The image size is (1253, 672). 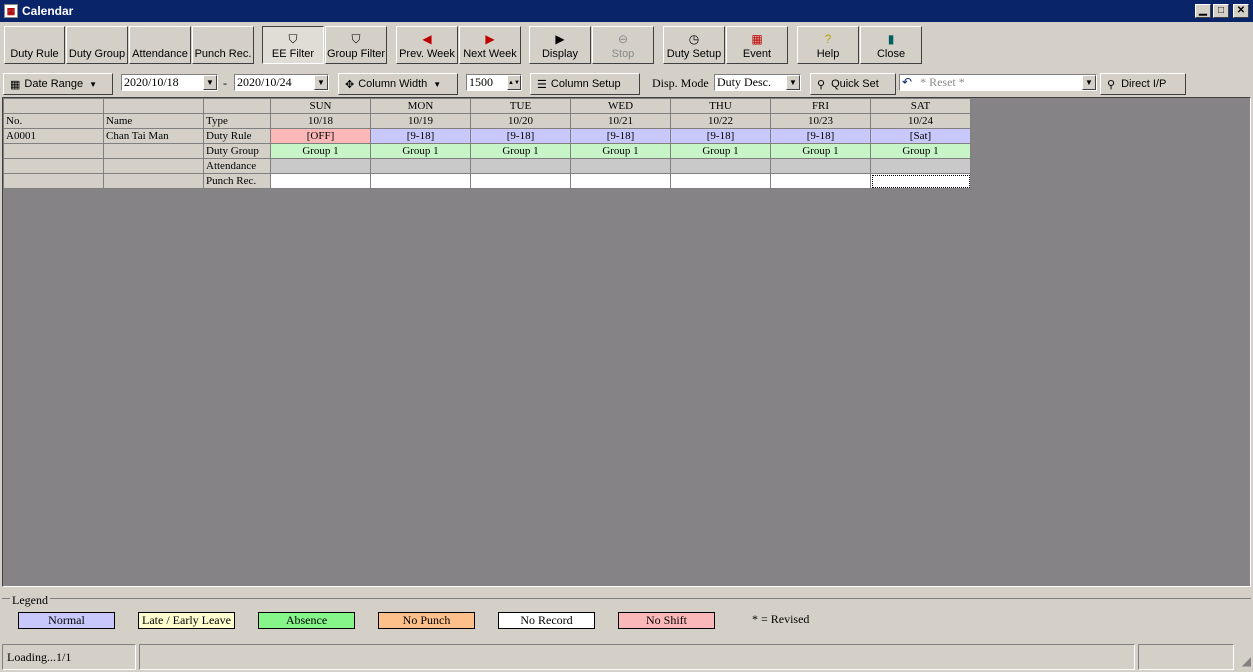 What do you see at coordinates (920, 136) in the screenshot?
I see `duty-rule-cell: [Sat]` at bounding box center [920, 136].